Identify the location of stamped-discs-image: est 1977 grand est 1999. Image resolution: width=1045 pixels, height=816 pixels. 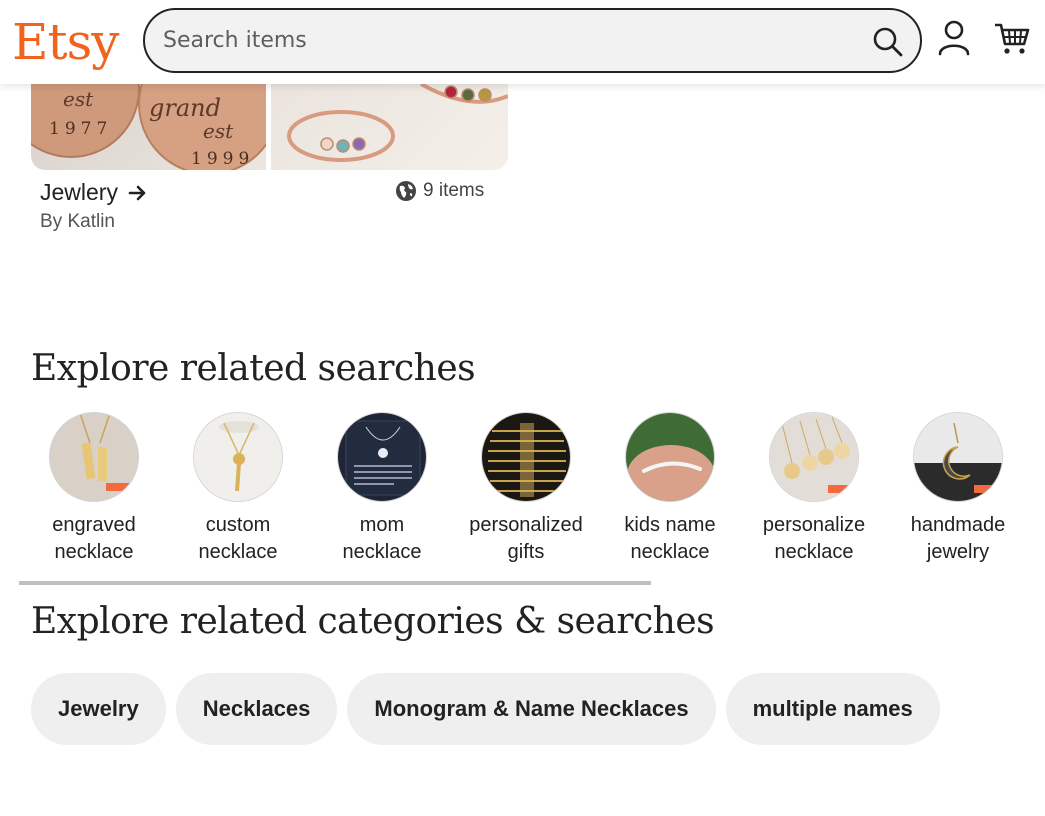
(148, 127).